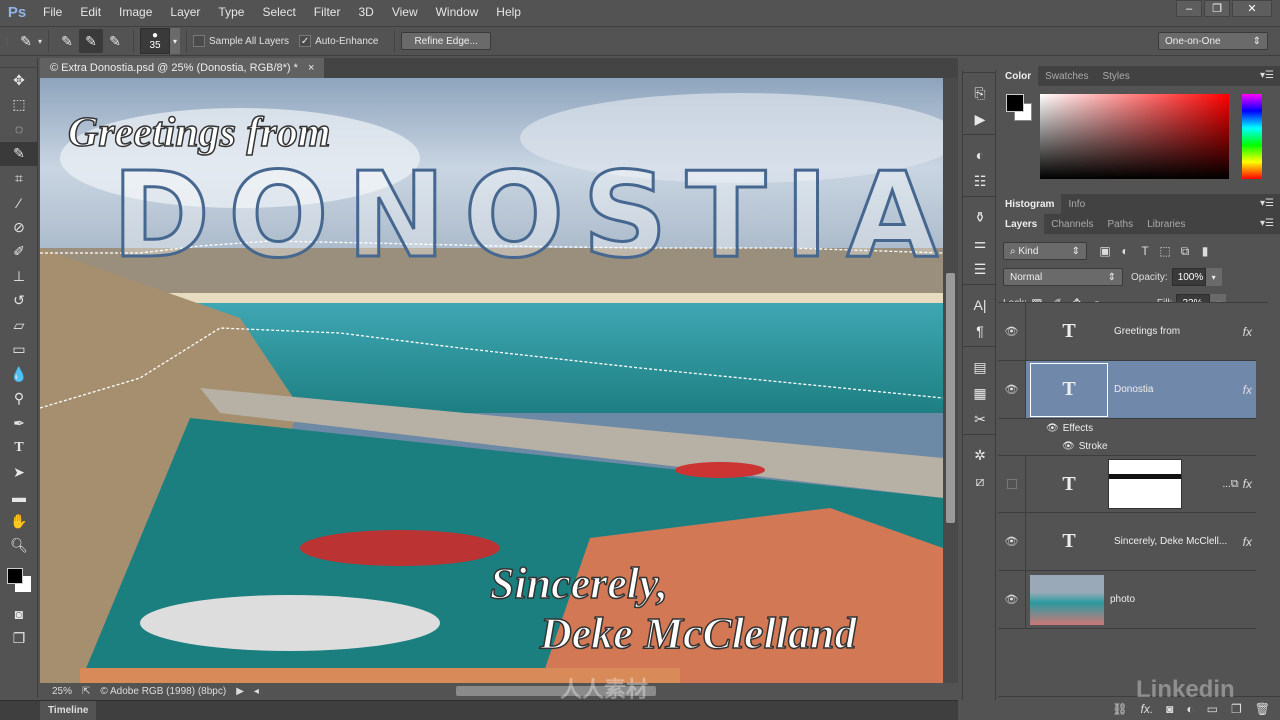 This screenshot has width=1280, height=720. Describe the element at coordinates (980, 269) in the screenshot. I see `clone-source-icon: ☰` at that location.